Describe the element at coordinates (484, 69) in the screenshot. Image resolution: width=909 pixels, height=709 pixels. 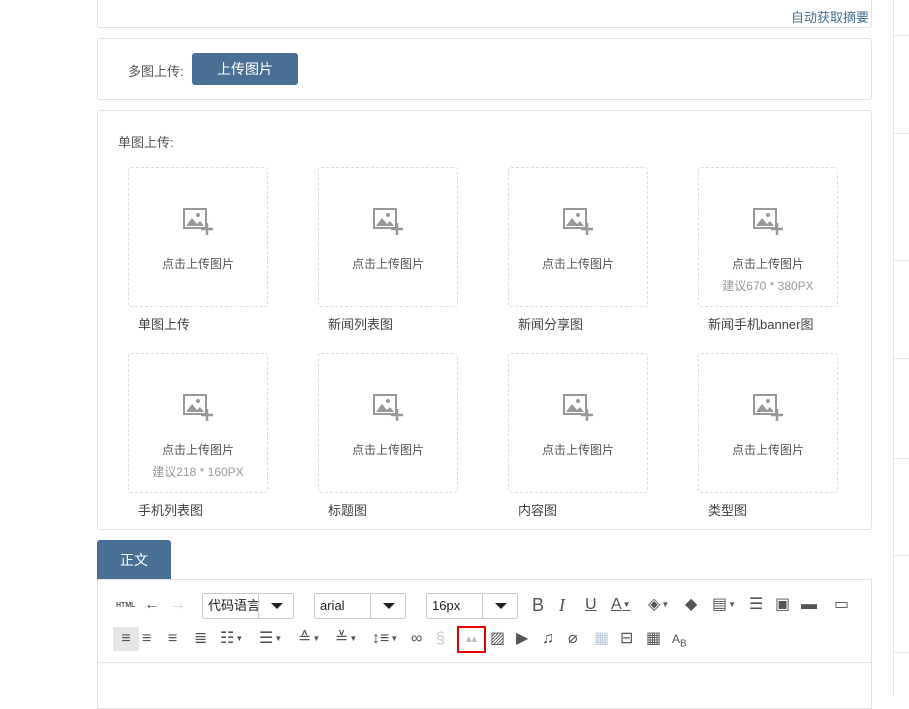
I see `multi-upload-panel: 多图上传: 上传图片` at that location.